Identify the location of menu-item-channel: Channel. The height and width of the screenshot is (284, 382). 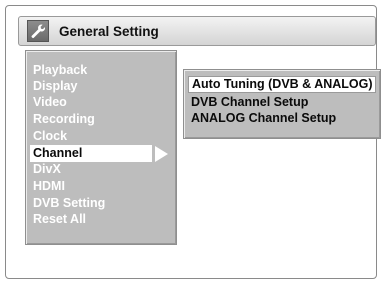
(91, 153).